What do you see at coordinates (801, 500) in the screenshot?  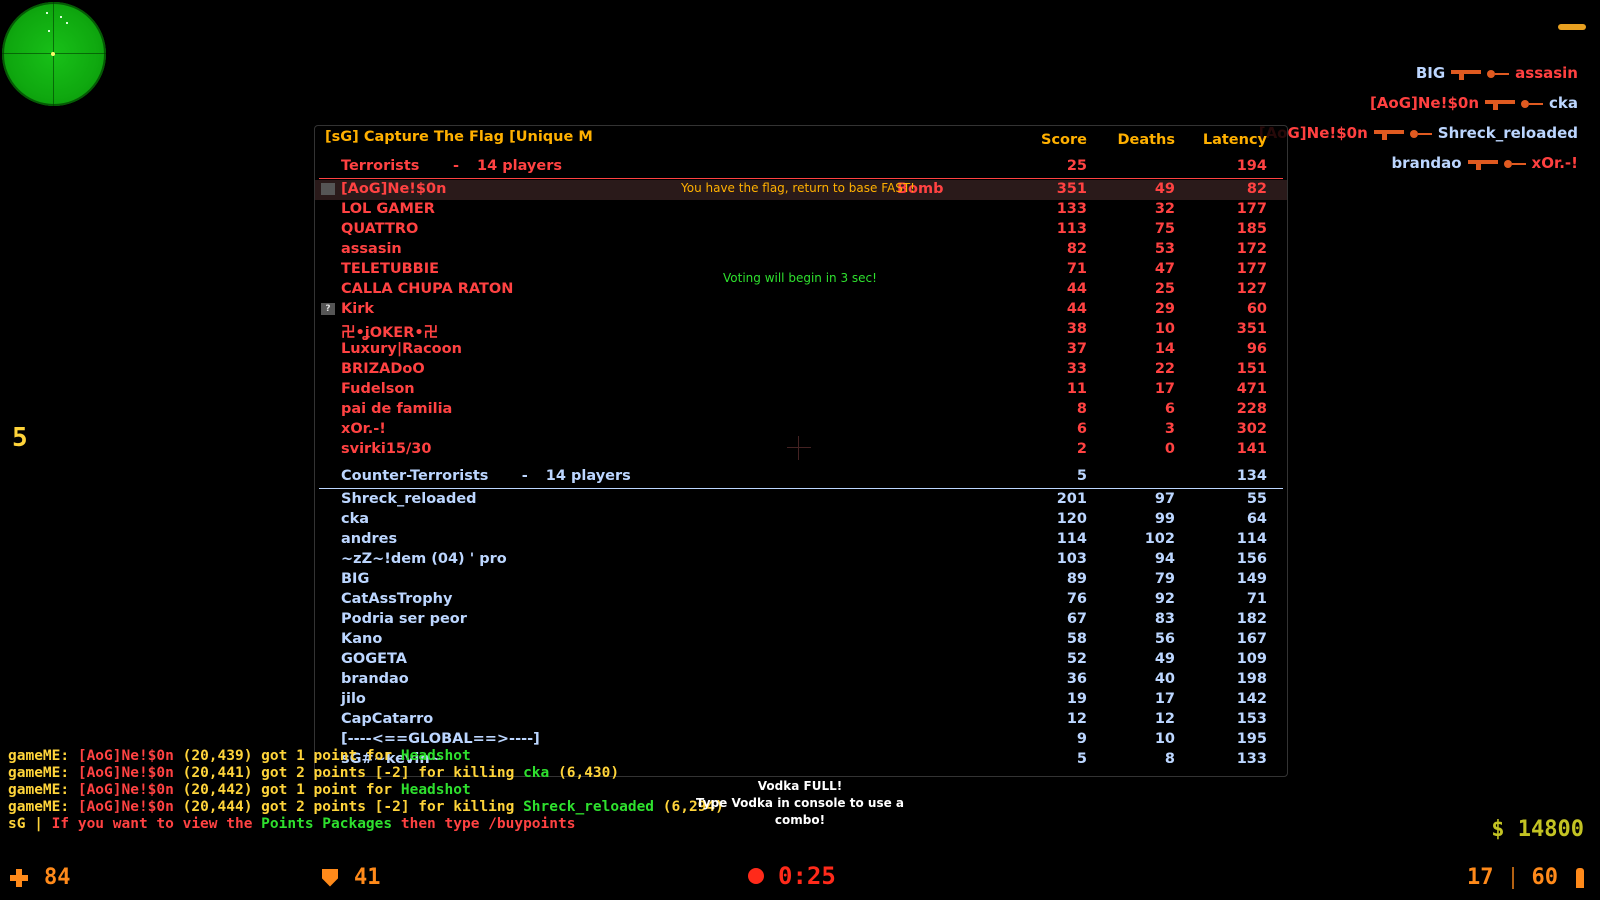 I see `player-row: Shreck_reloaded 201 97 55` at bounding box center [801, 500].